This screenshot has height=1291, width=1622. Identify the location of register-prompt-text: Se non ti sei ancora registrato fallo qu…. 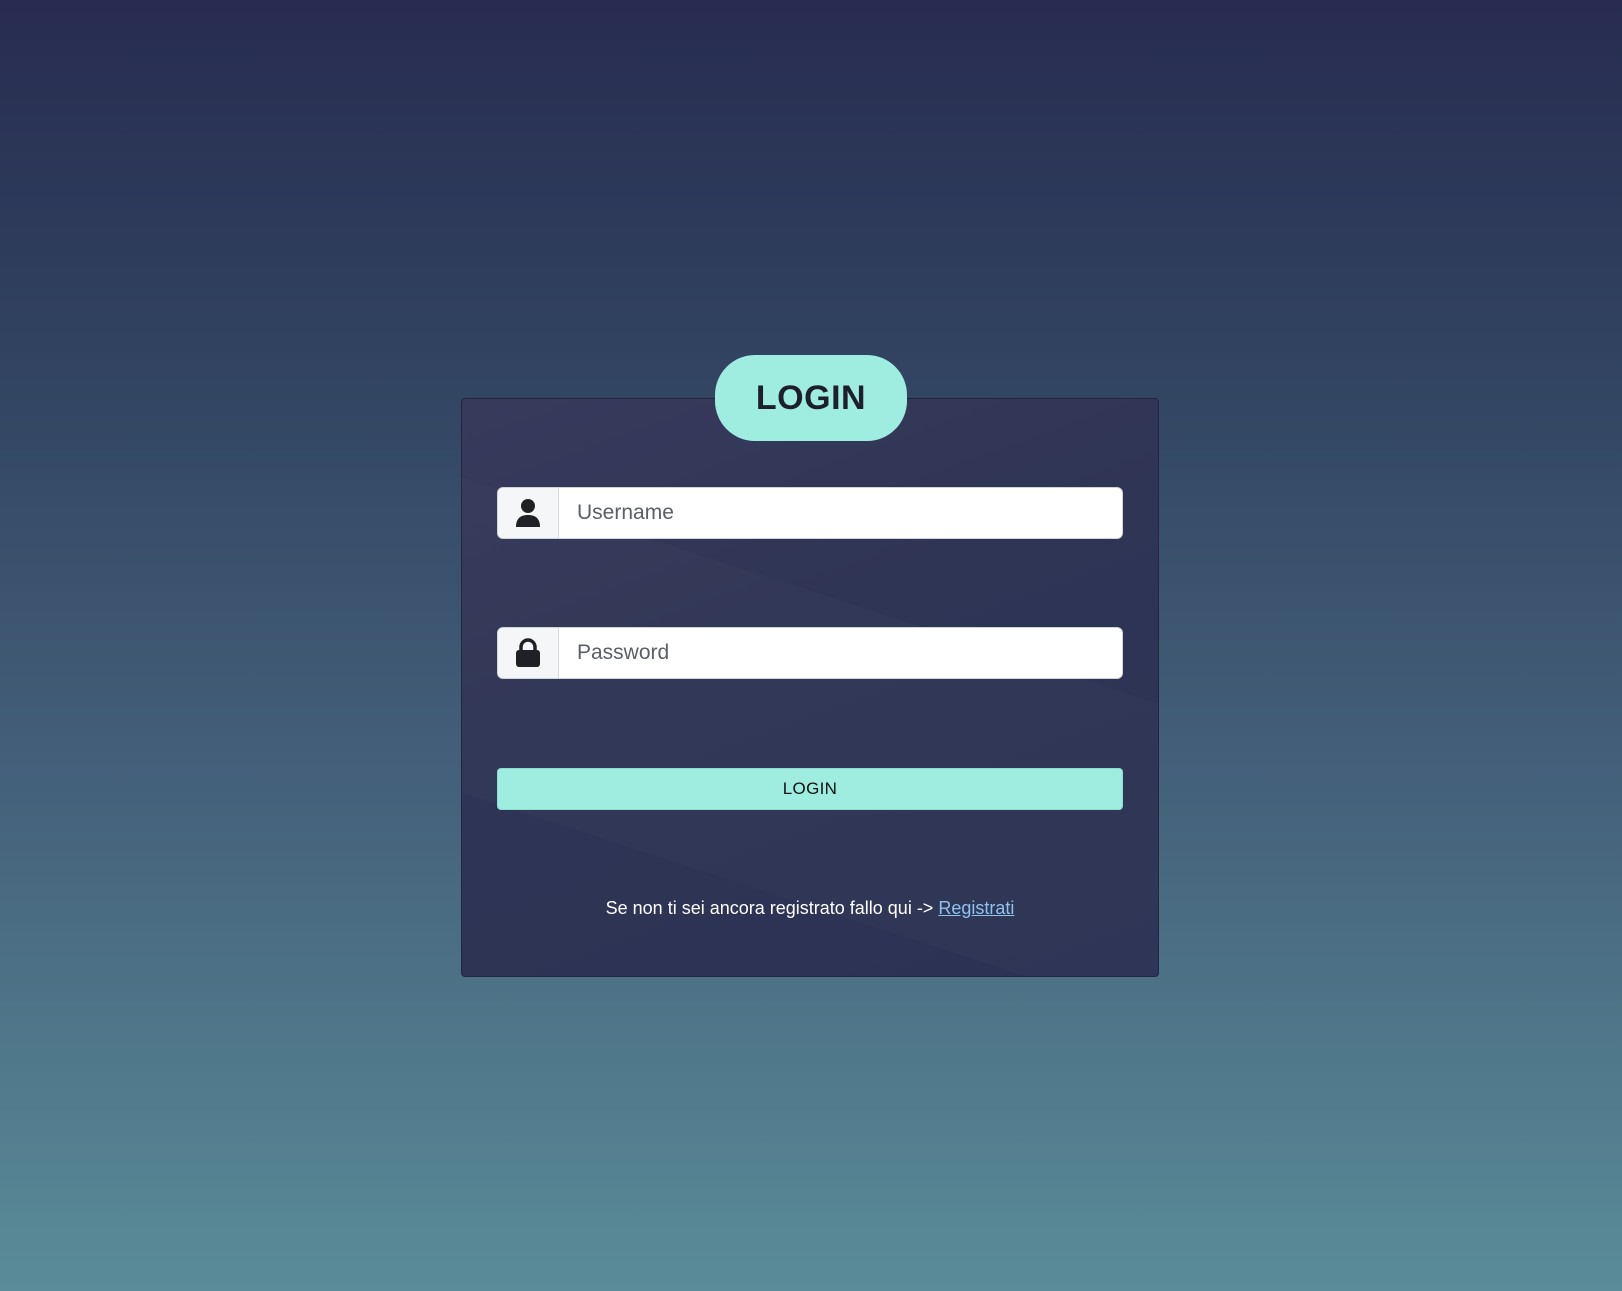
(772, 908).